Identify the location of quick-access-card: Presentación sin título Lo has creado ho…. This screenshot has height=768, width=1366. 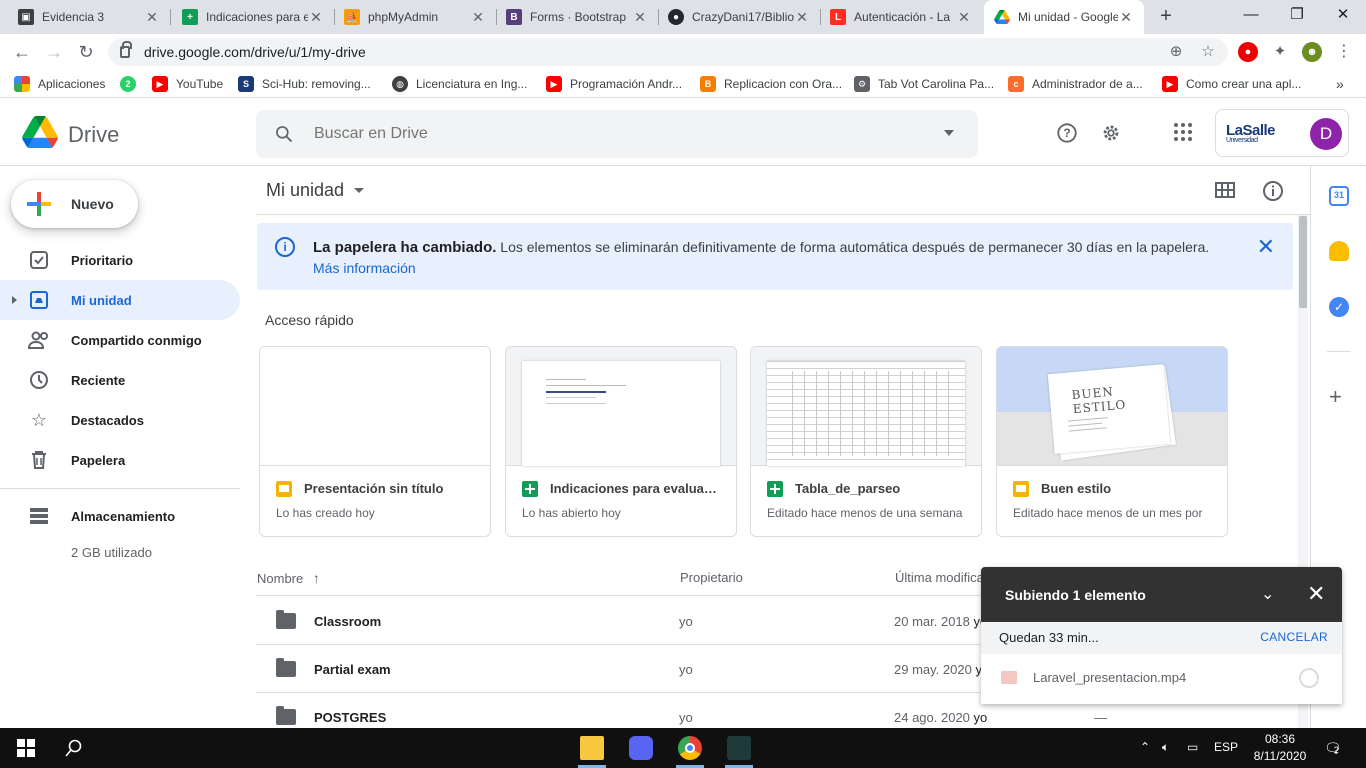
(375, 441).